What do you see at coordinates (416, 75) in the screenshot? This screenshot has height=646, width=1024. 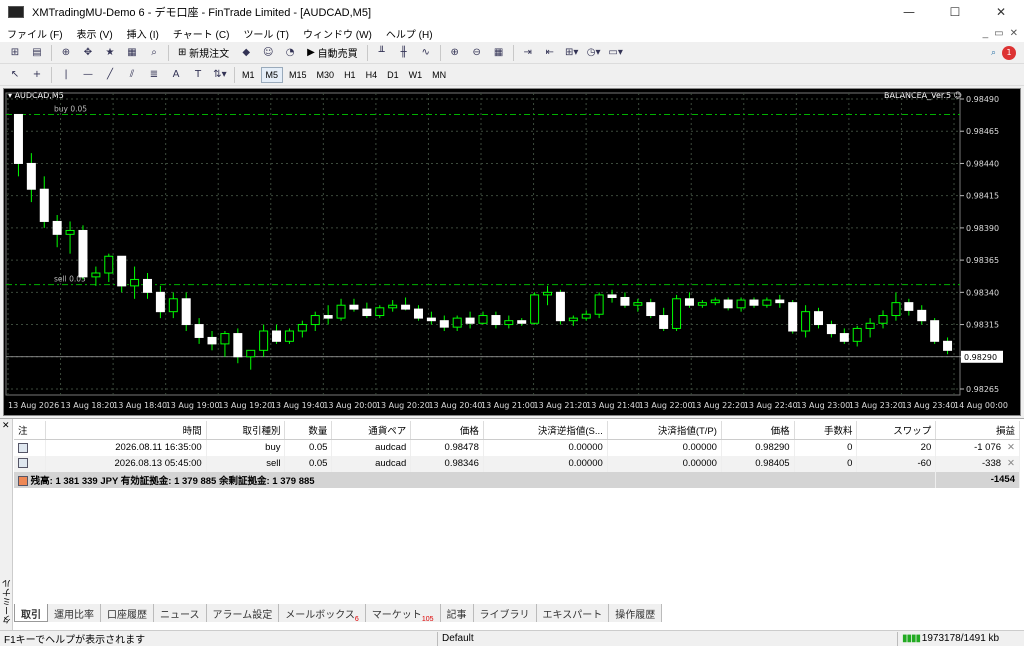 I see `timeframe-w1: W1` at bounding box center [416, 75].